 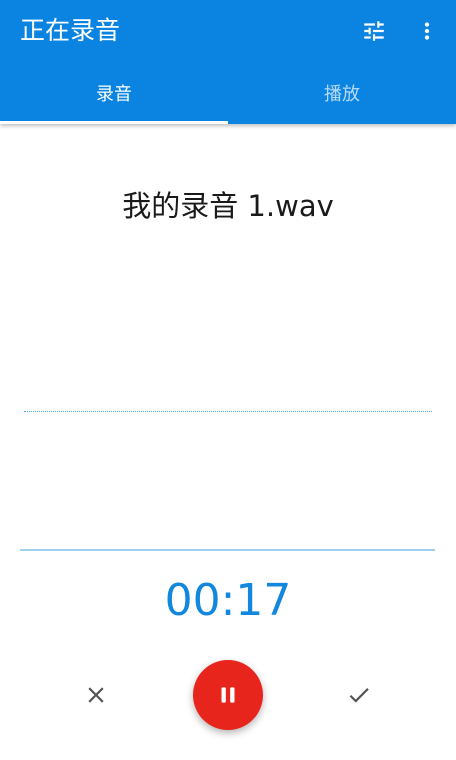 I want to click on cancel-button, so click(x=96, y=695).